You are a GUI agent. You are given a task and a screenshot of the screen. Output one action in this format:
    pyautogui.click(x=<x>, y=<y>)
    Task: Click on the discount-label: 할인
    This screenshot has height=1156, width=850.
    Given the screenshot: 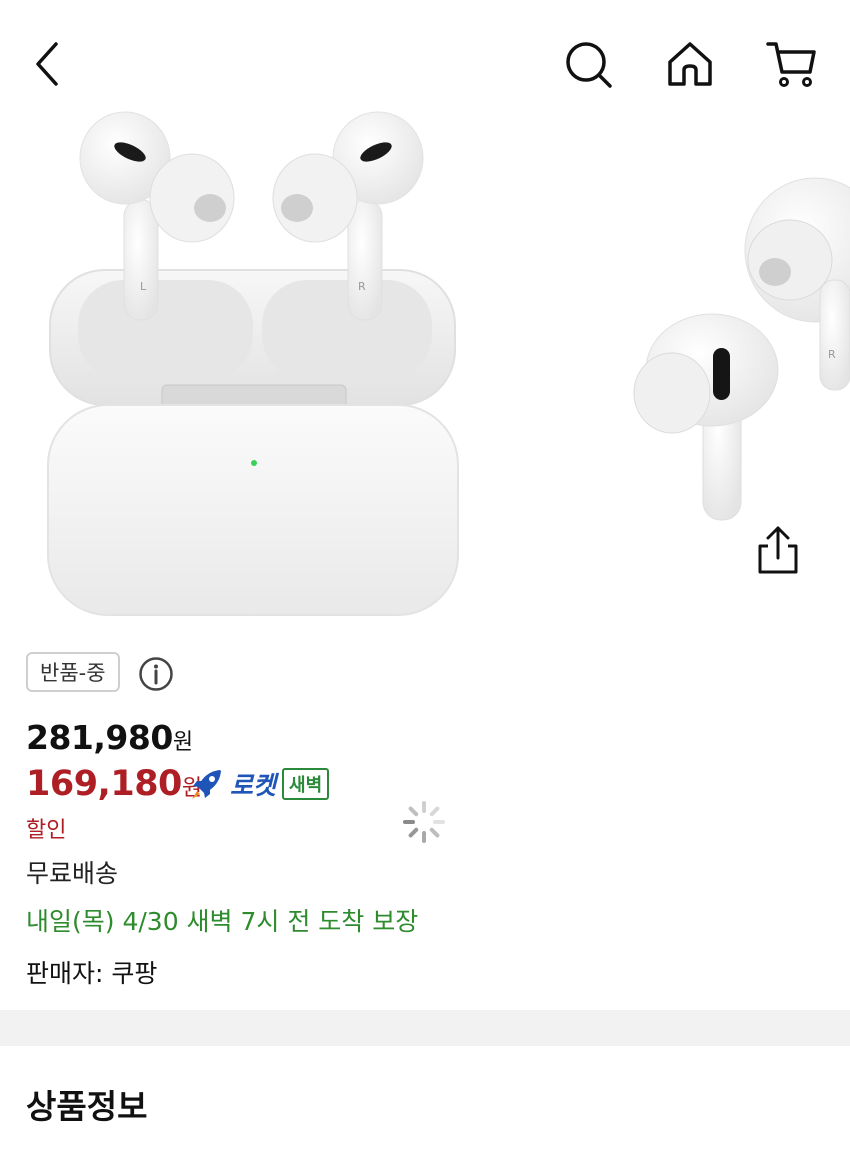 What is the action you would take?
    pyautogui.click(x=46, y=830)
    